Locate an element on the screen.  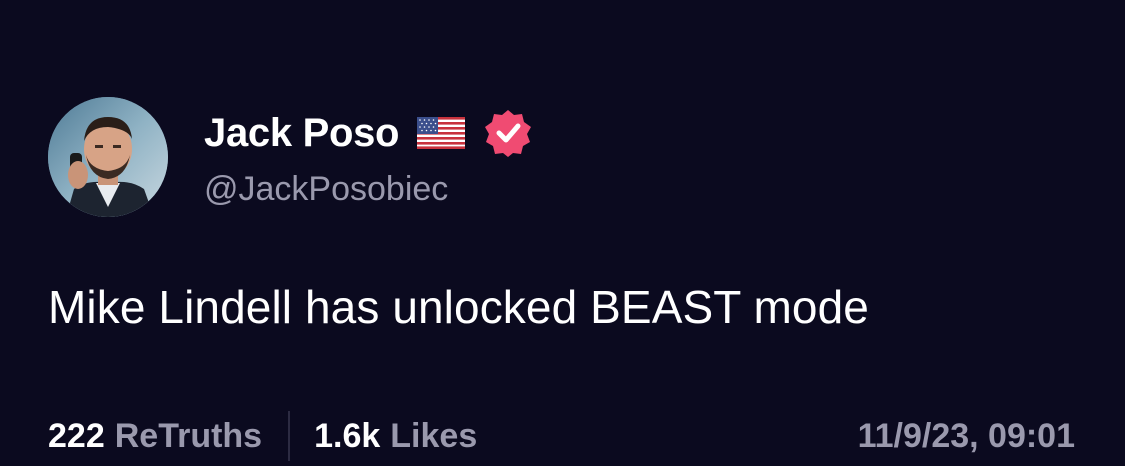
retruths-label: ReTruths is located at coordinates (188, 435).